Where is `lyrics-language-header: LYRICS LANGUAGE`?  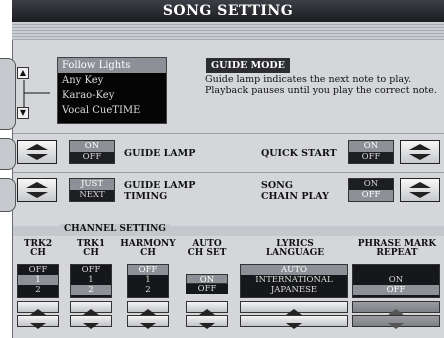
lyrics-language-header: LYRICS LANGUAGE is located at coordinates (295, 249).